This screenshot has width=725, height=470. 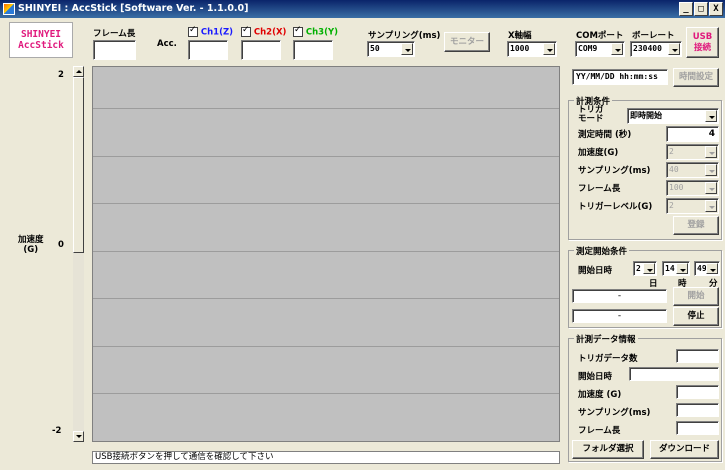 I want to click on trigger-mode-label-line2: モード, so click(x=591, y=119).